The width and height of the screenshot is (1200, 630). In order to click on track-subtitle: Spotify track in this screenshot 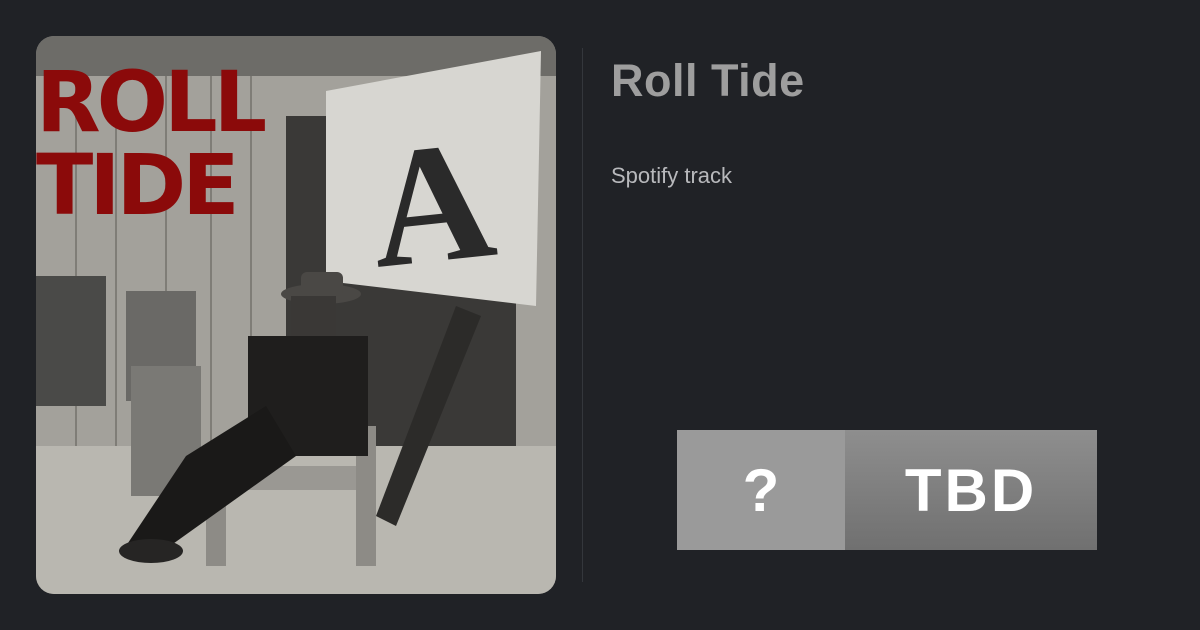, I will do `click(672, 175)`.